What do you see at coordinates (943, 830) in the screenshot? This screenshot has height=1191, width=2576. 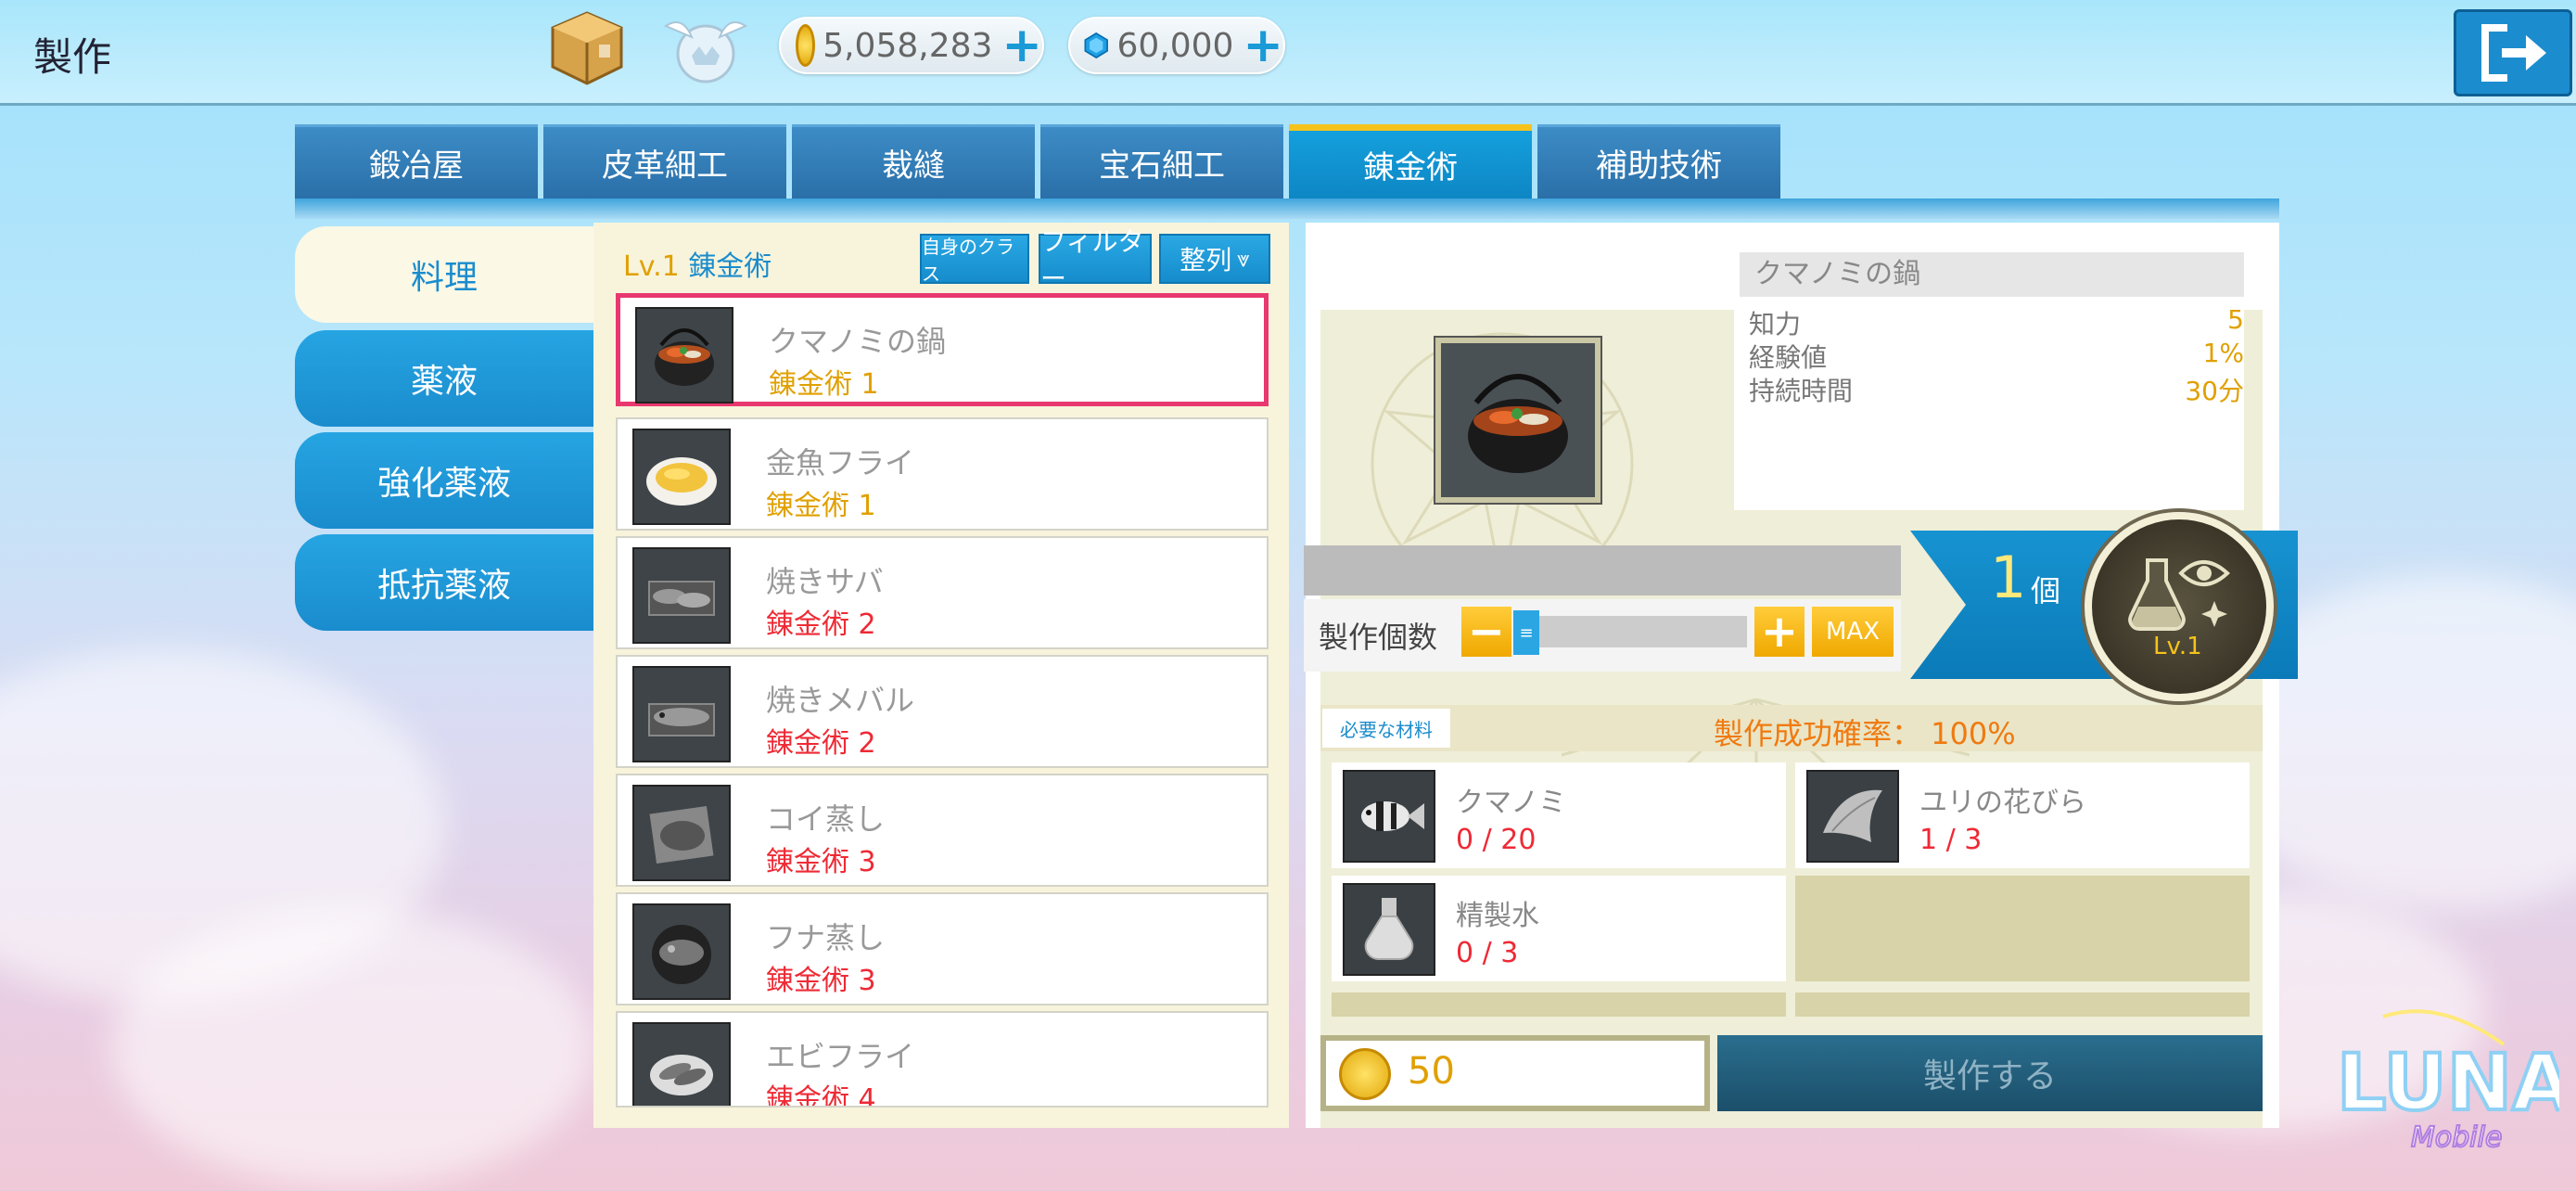 I see `recipe-row: コイ蒸し 錬金術 3` at bounding box center [943, 830].